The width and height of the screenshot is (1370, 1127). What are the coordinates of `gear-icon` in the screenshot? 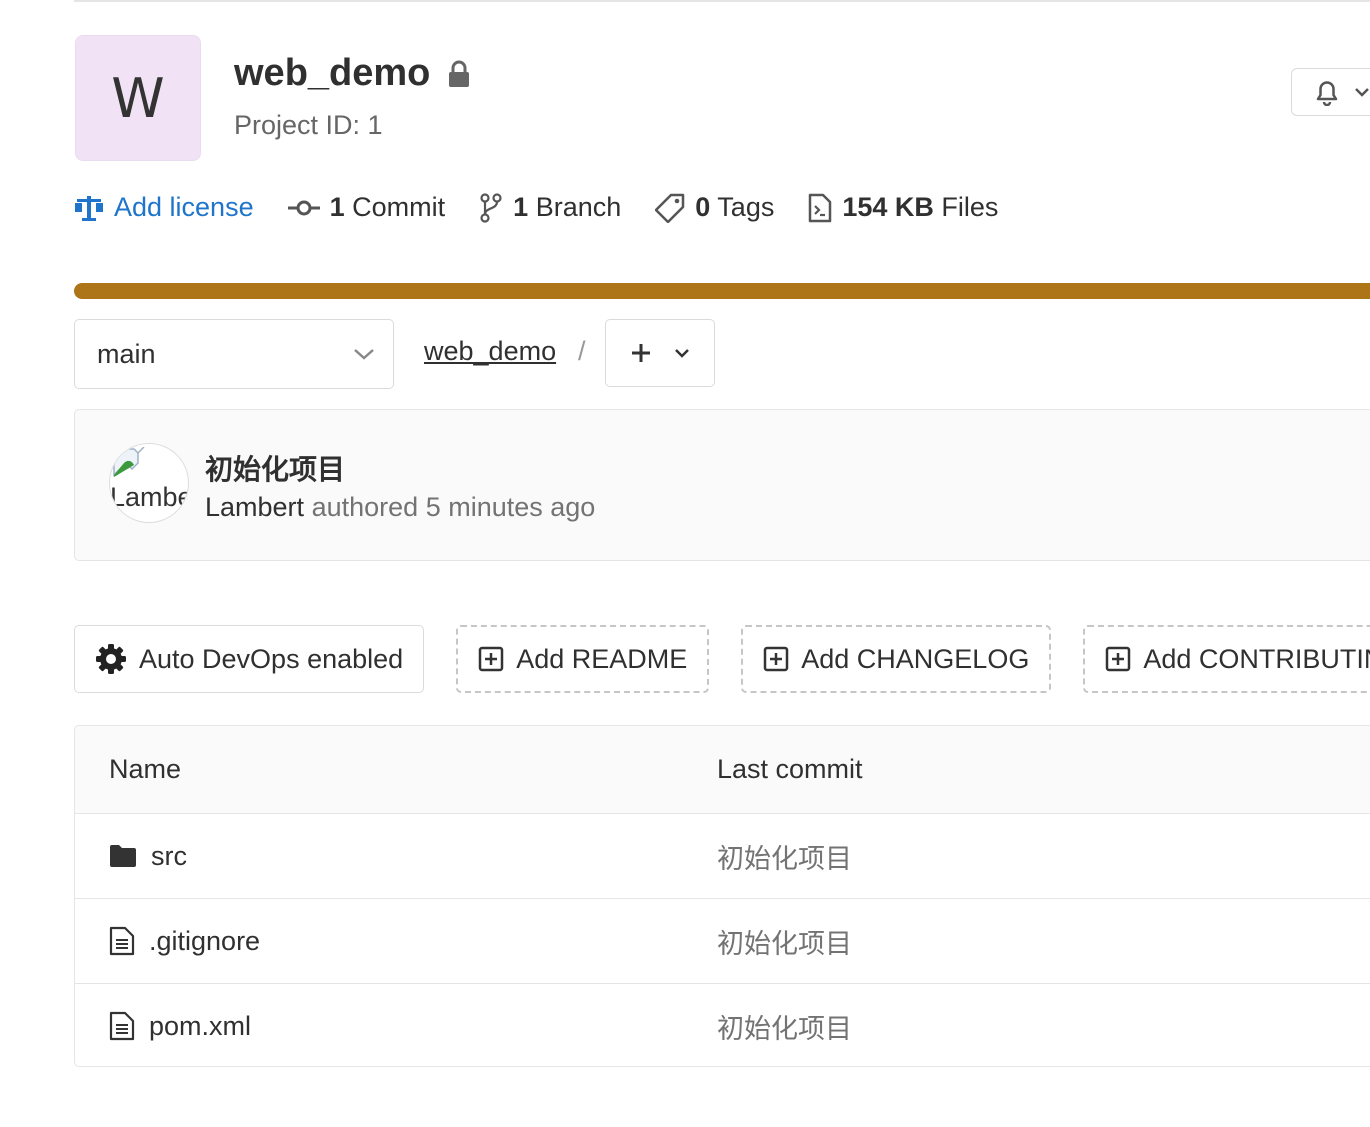 It's located at (111, 659).